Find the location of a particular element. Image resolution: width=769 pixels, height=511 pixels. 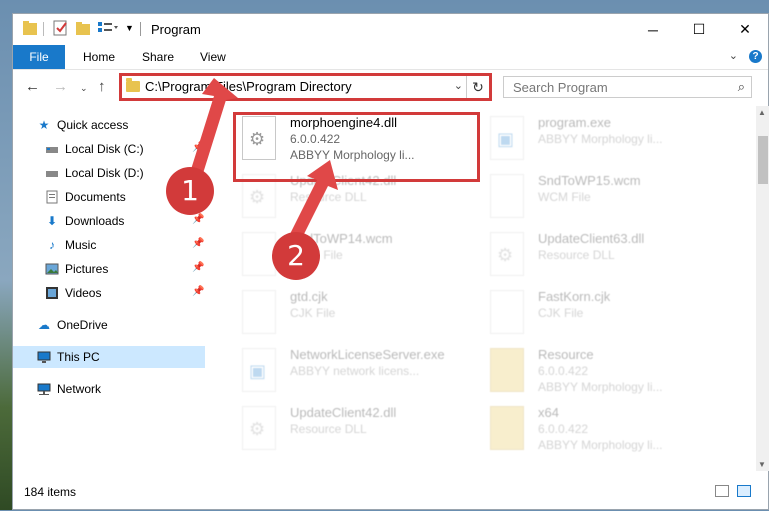

file-name: program.exe is located at coordinates (574, 122).